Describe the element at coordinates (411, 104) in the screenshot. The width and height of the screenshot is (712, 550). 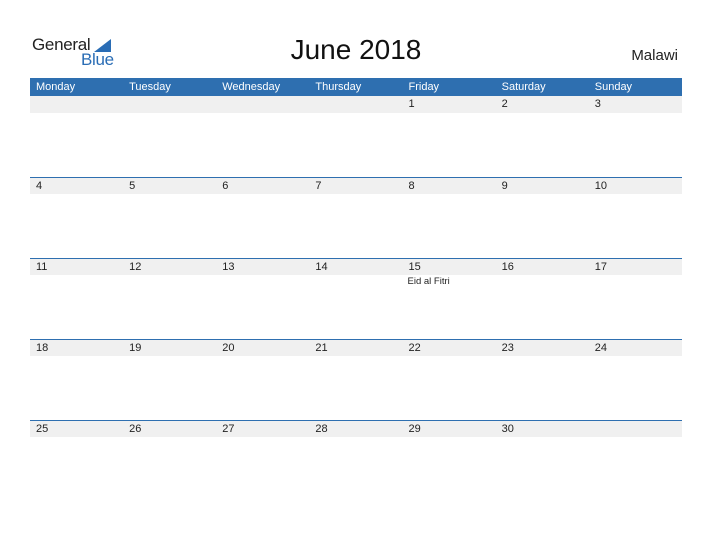
I see `day-number: 1` at that location.